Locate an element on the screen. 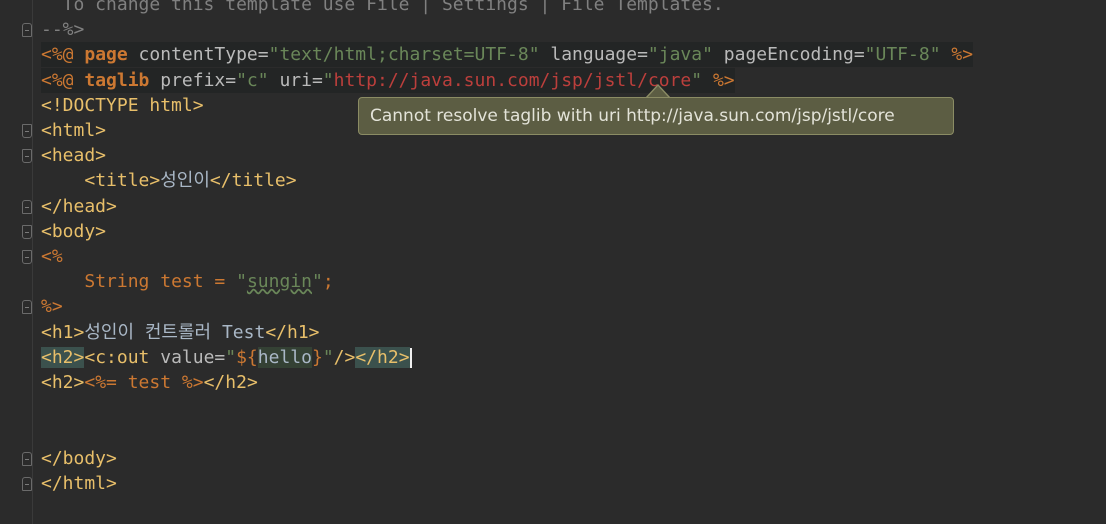 This screenshot has width=1106, height=524. code-token: uri= is located at coordinates (295, 80).